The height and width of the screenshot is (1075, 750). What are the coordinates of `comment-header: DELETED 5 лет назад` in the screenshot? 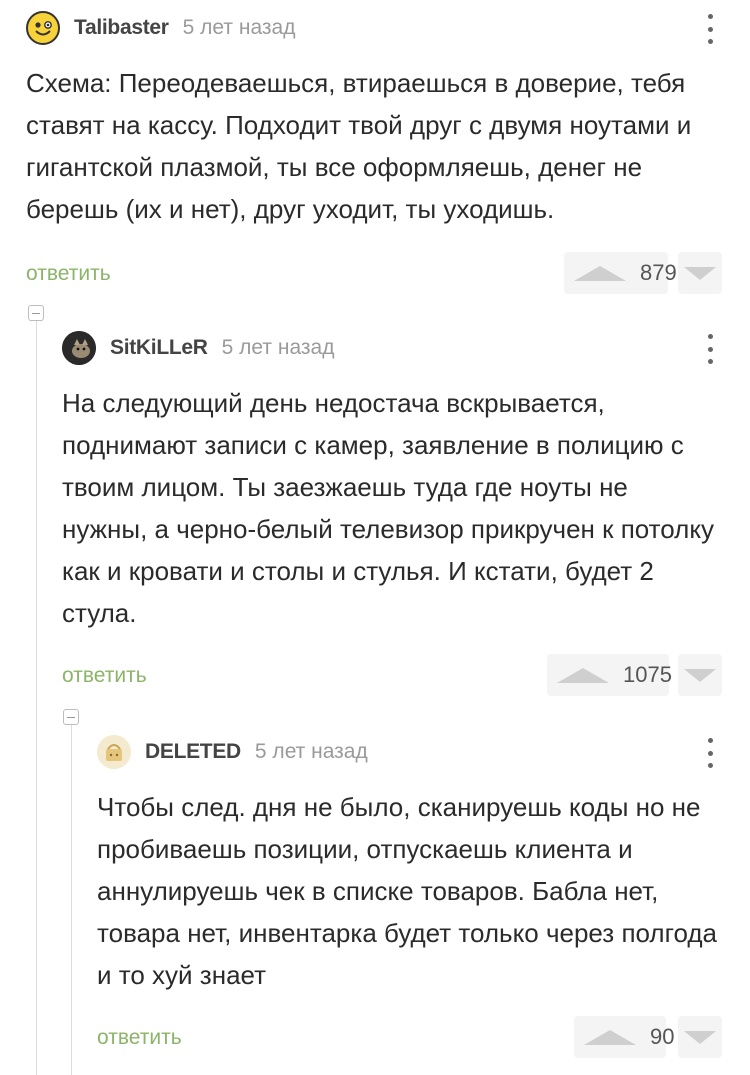 It's located at (408, 752).